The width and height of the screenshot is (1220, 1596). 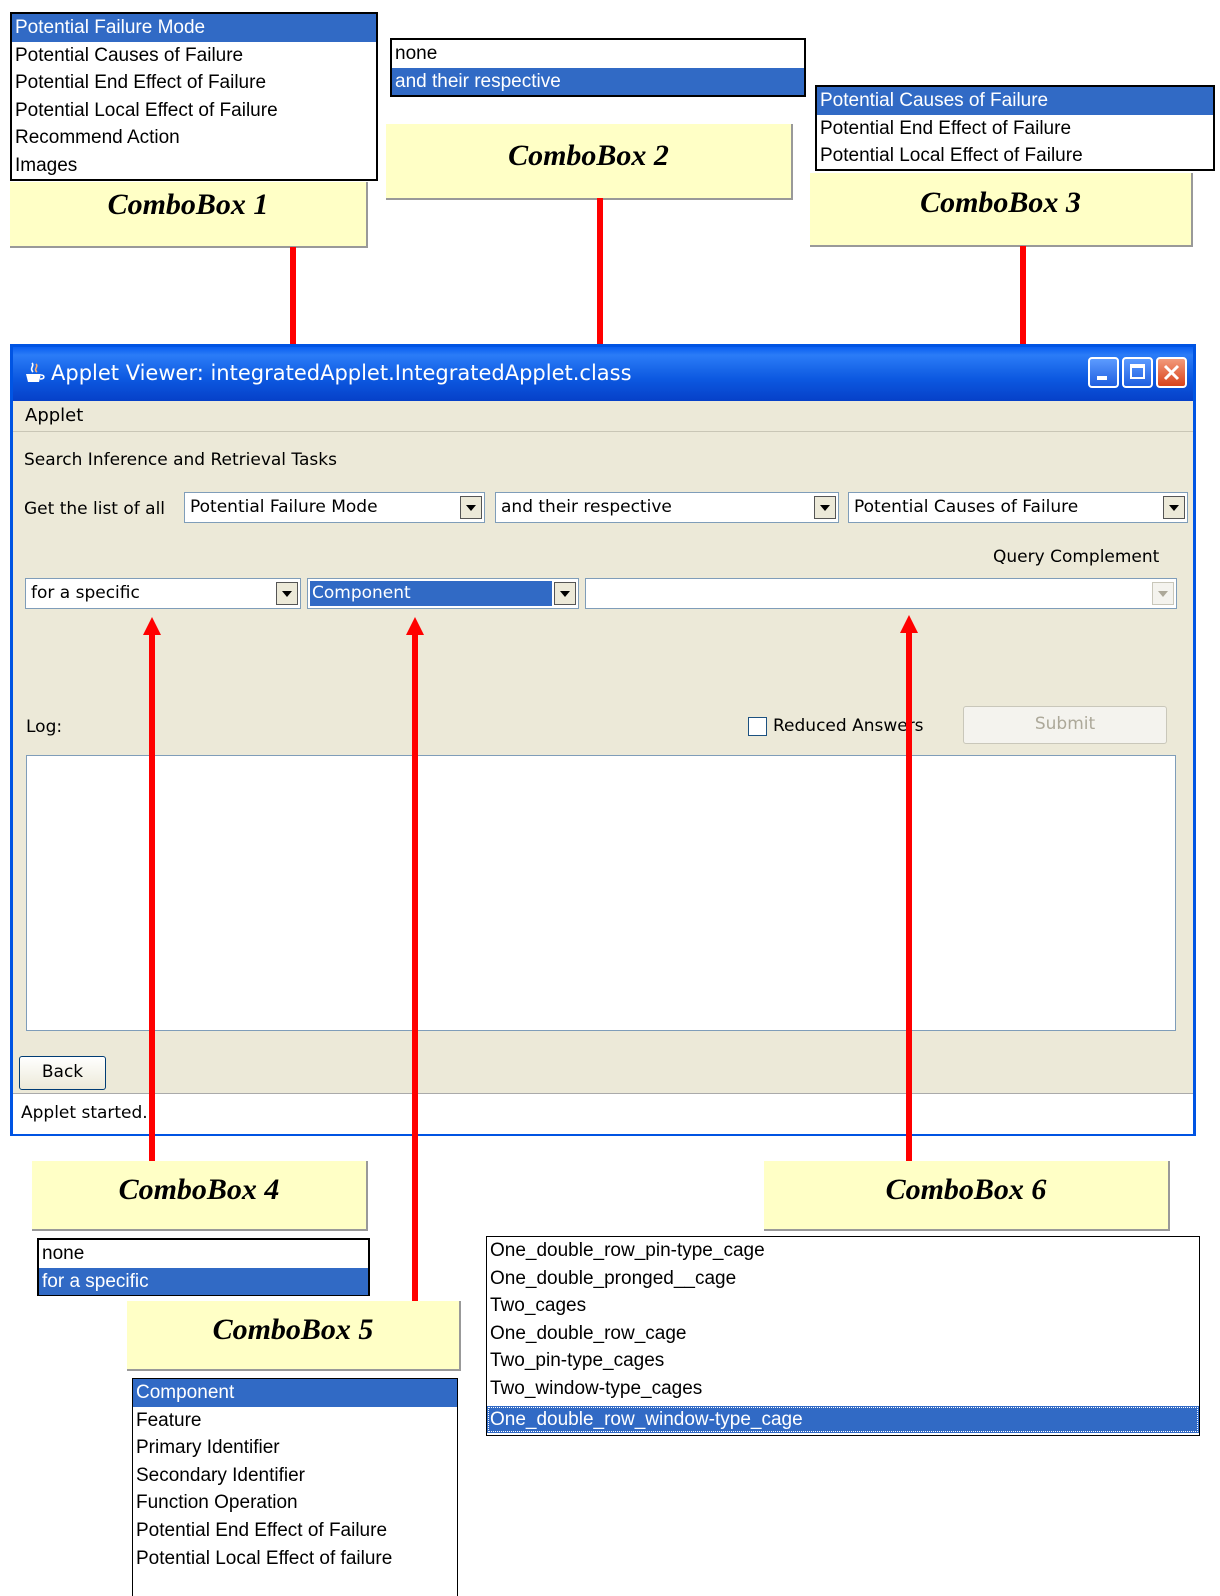 What do you see at coordinates (200, 1196) in the screenshot?
I see `callout-combobox-4: ComboBox 4` at bounding box center [200, 1196].